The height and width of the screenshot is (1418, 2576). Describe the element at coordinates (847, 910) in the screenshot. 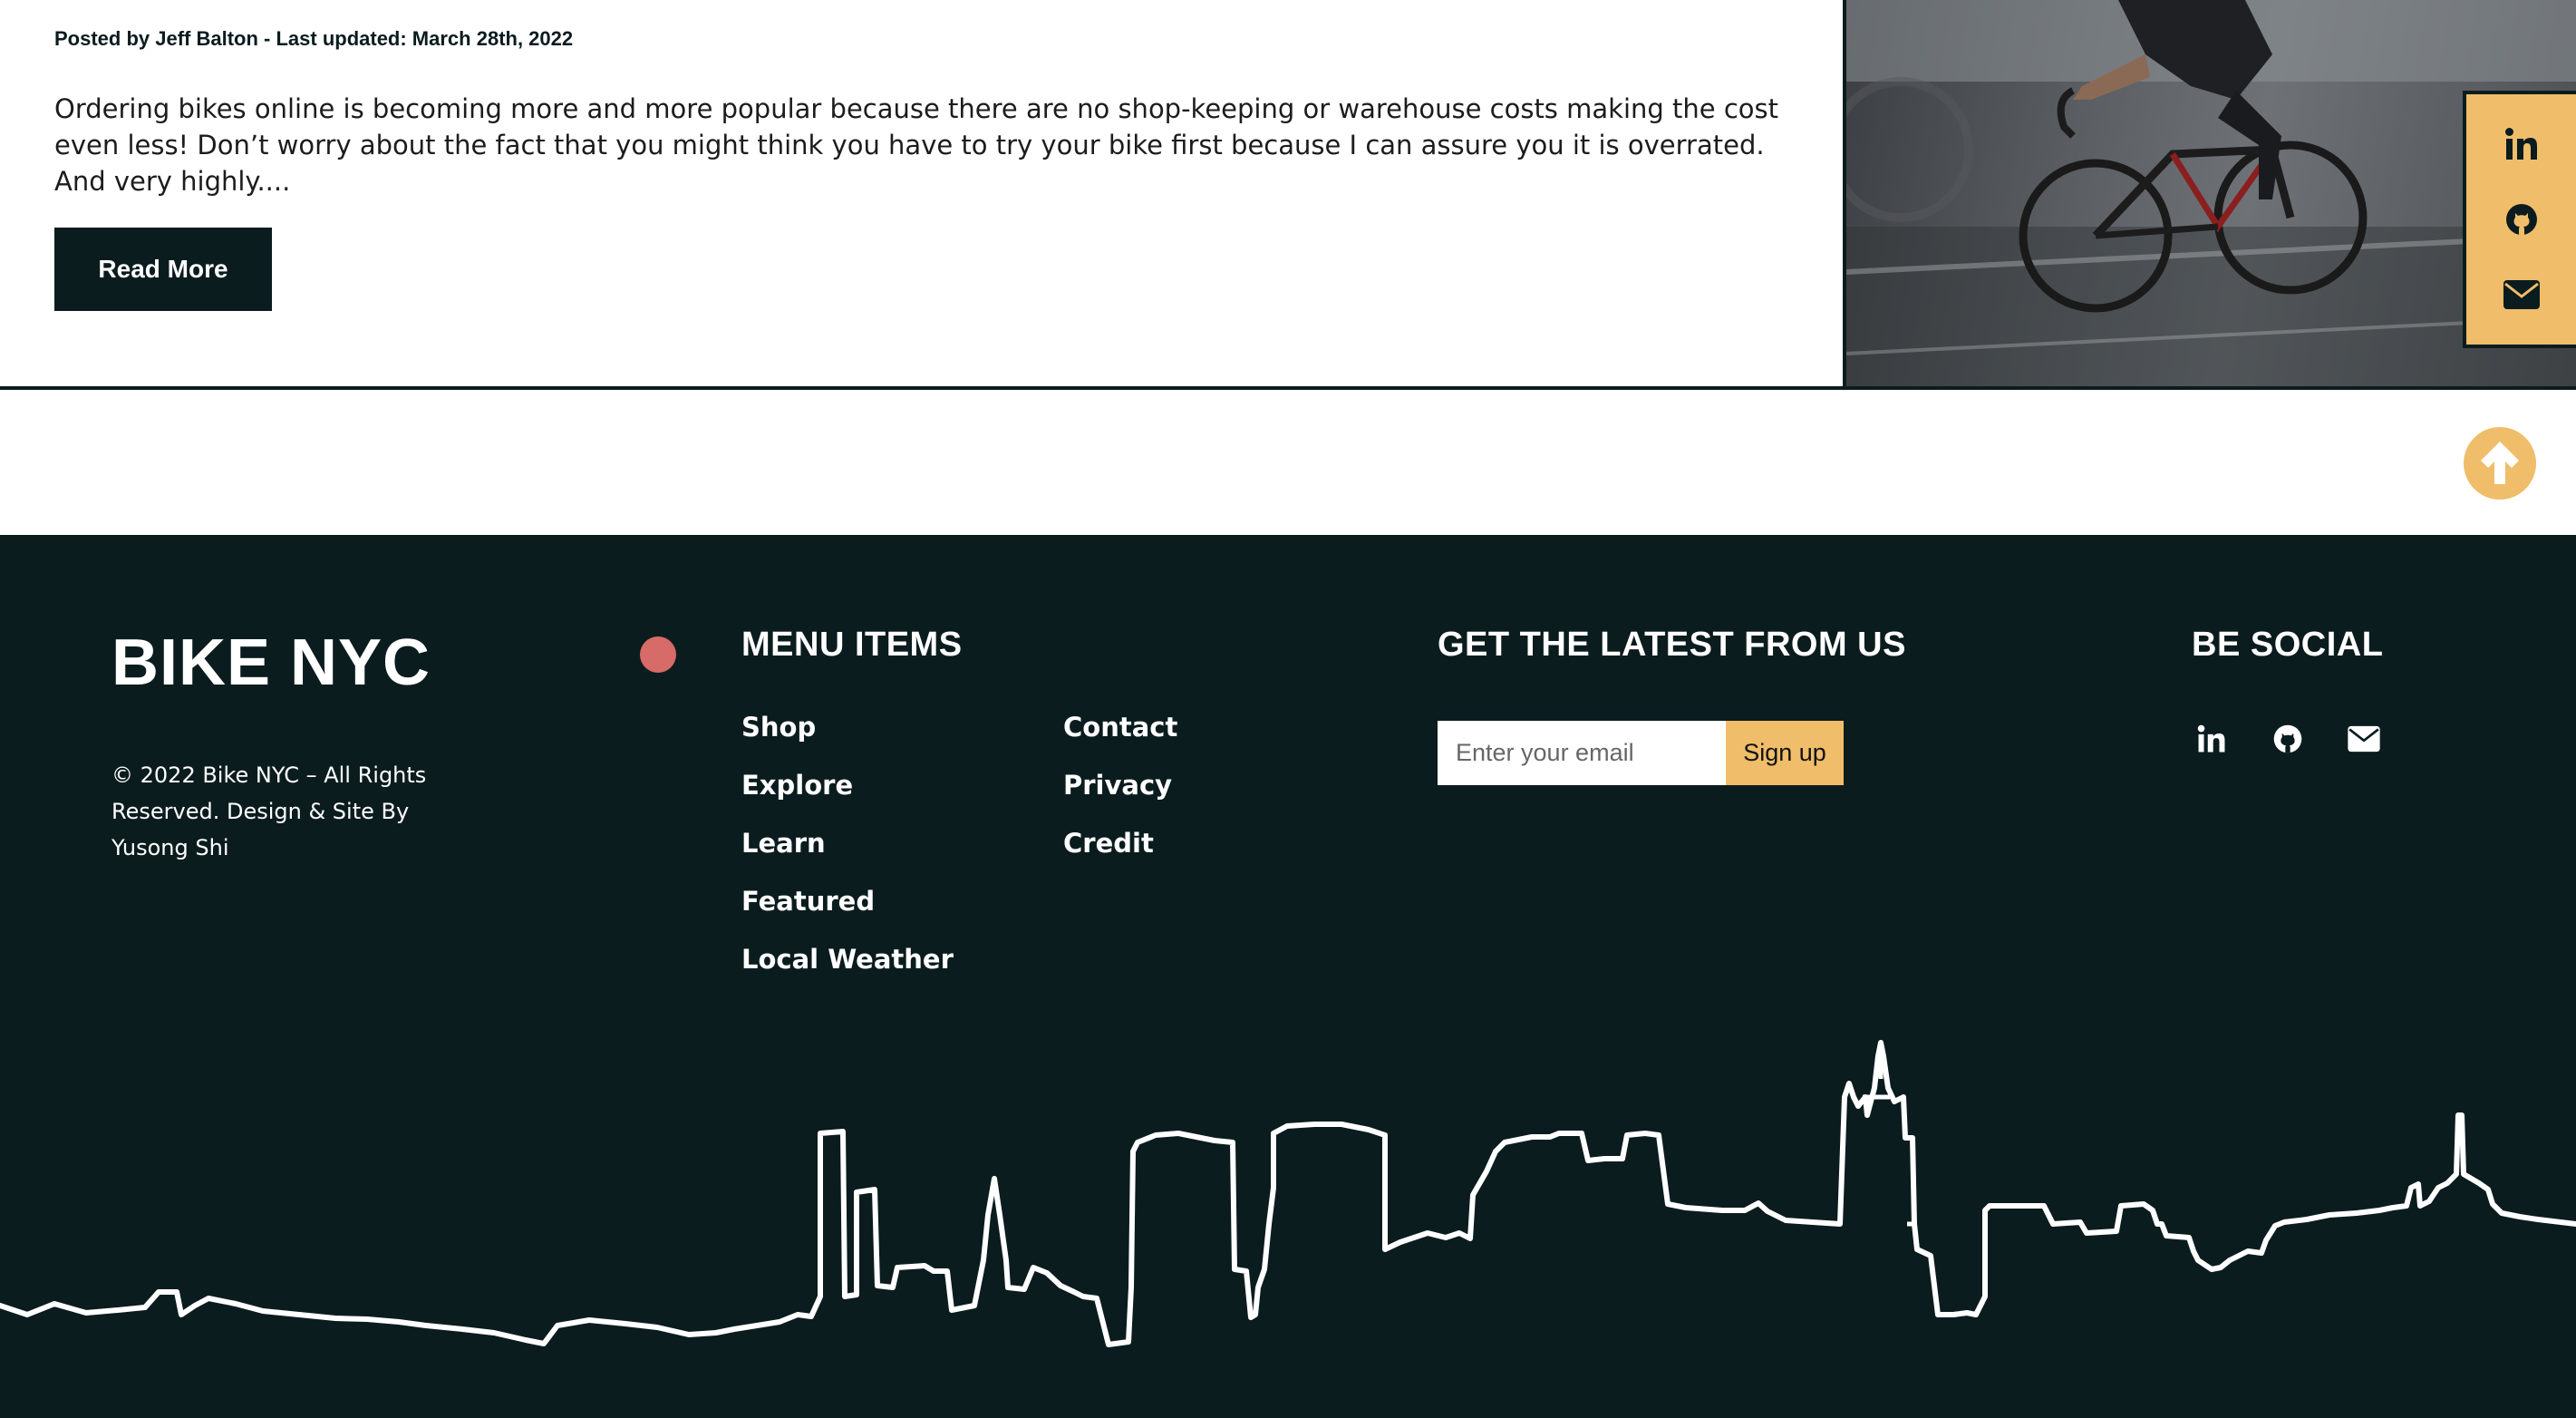

I see `menu-item-featured: Featured` at that location.